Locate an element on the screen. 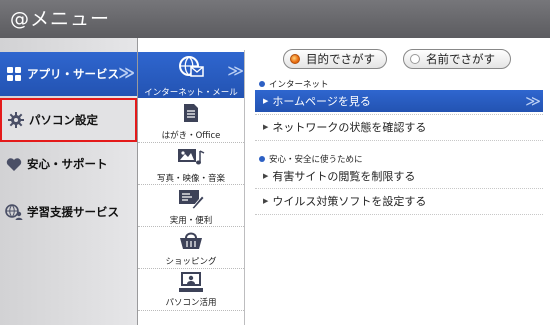 Image resolution: width=550 pixels, height=325 pixels. heart-icon is located at coordinates (14, 164).